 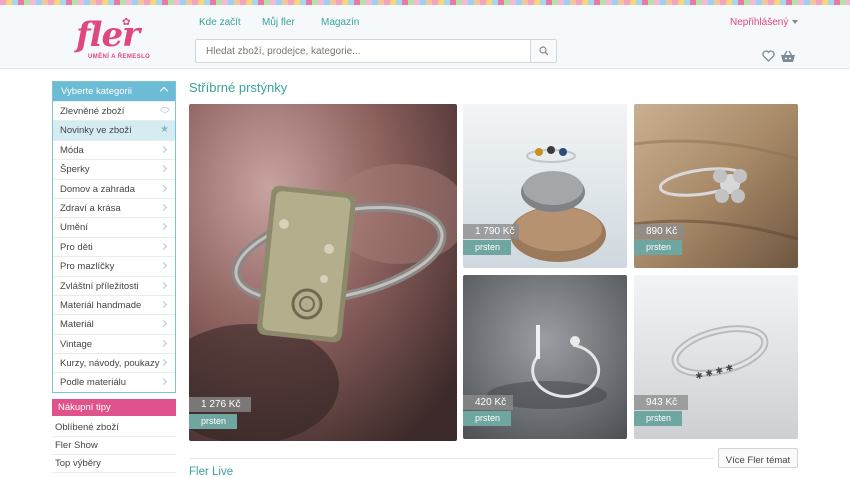 I want to click on sidebar-item-label: Zlevněné zboží, so click(x=92, y=111).